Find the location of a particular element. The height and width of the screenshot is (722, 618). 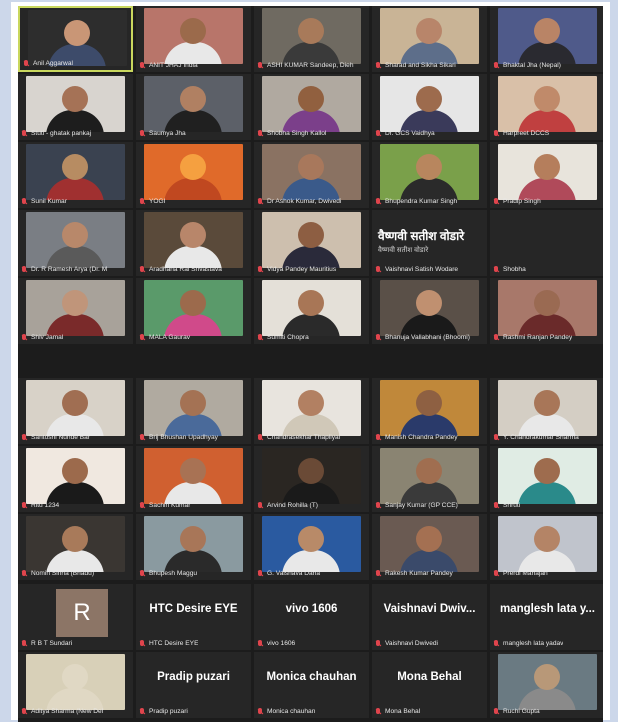

participant-name-label: Shiv Jamal is located at coordinates (47, 337).